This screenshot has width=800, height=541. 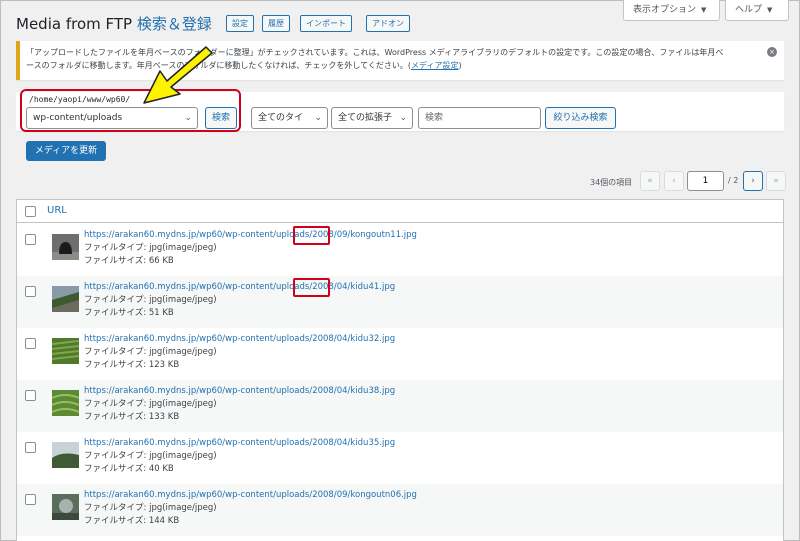 What do you see at coordinates (239, 365) in the screenshot?
I see `file-size: ファイルサイズ: 123 KB` at bounding box center [239, 365].